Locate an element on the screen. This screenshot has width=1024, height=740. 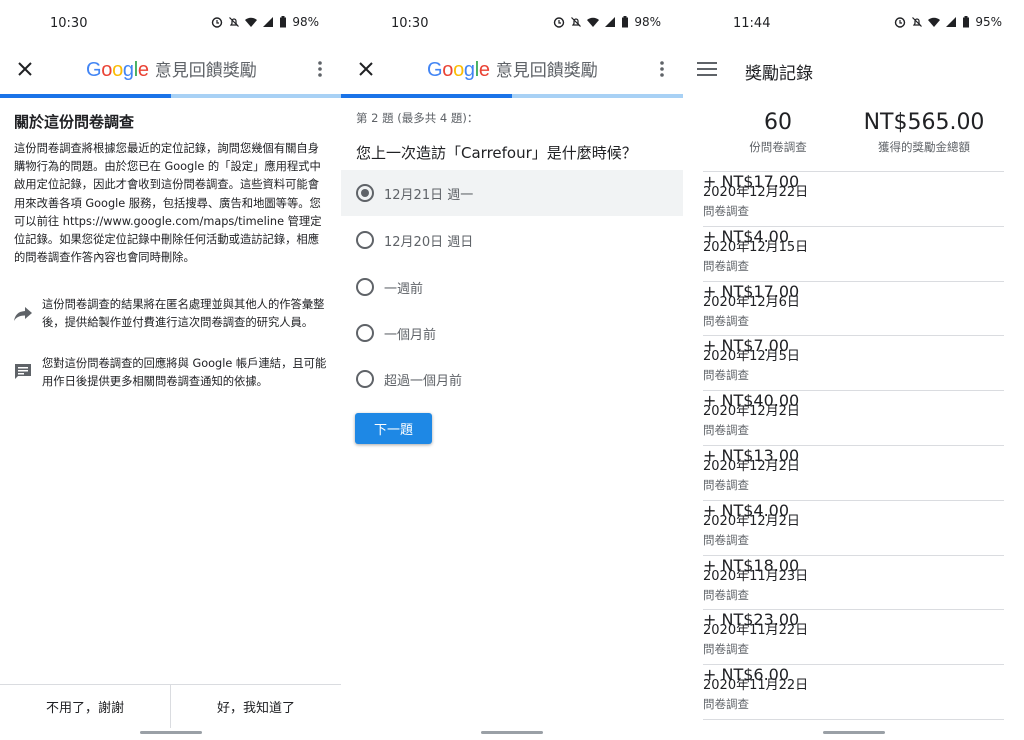
dialog-actions: 不用了，謝謝 好，我知道了 is located at coordinates (170, 706).